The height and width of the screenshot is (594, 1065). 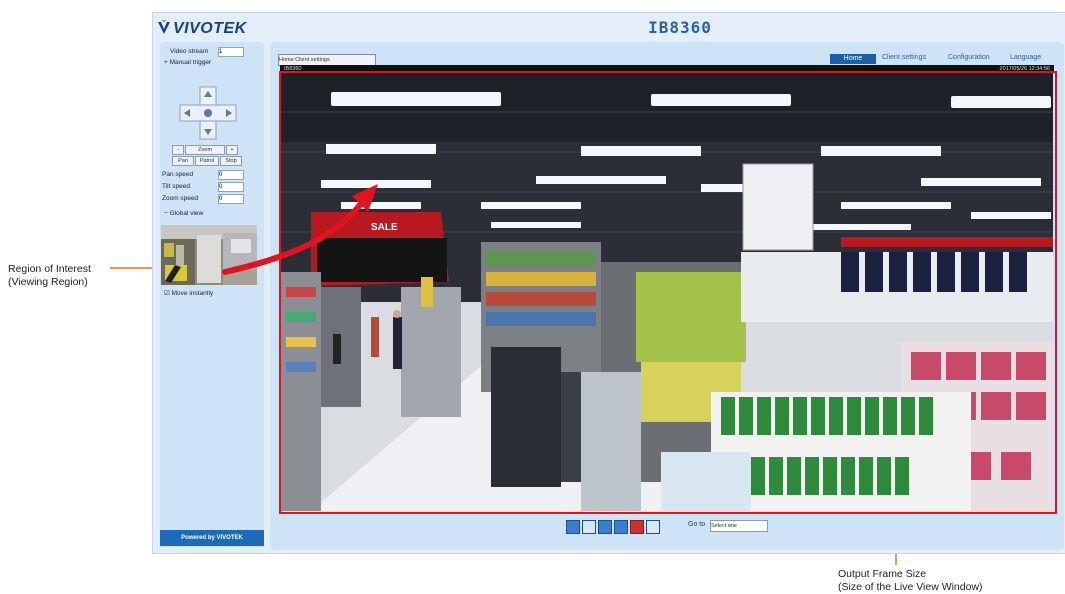 What do you see at coordinates (589, 527) in the screenshot?
I see `digital-zoom-icon` at bounding box center [589, 527].